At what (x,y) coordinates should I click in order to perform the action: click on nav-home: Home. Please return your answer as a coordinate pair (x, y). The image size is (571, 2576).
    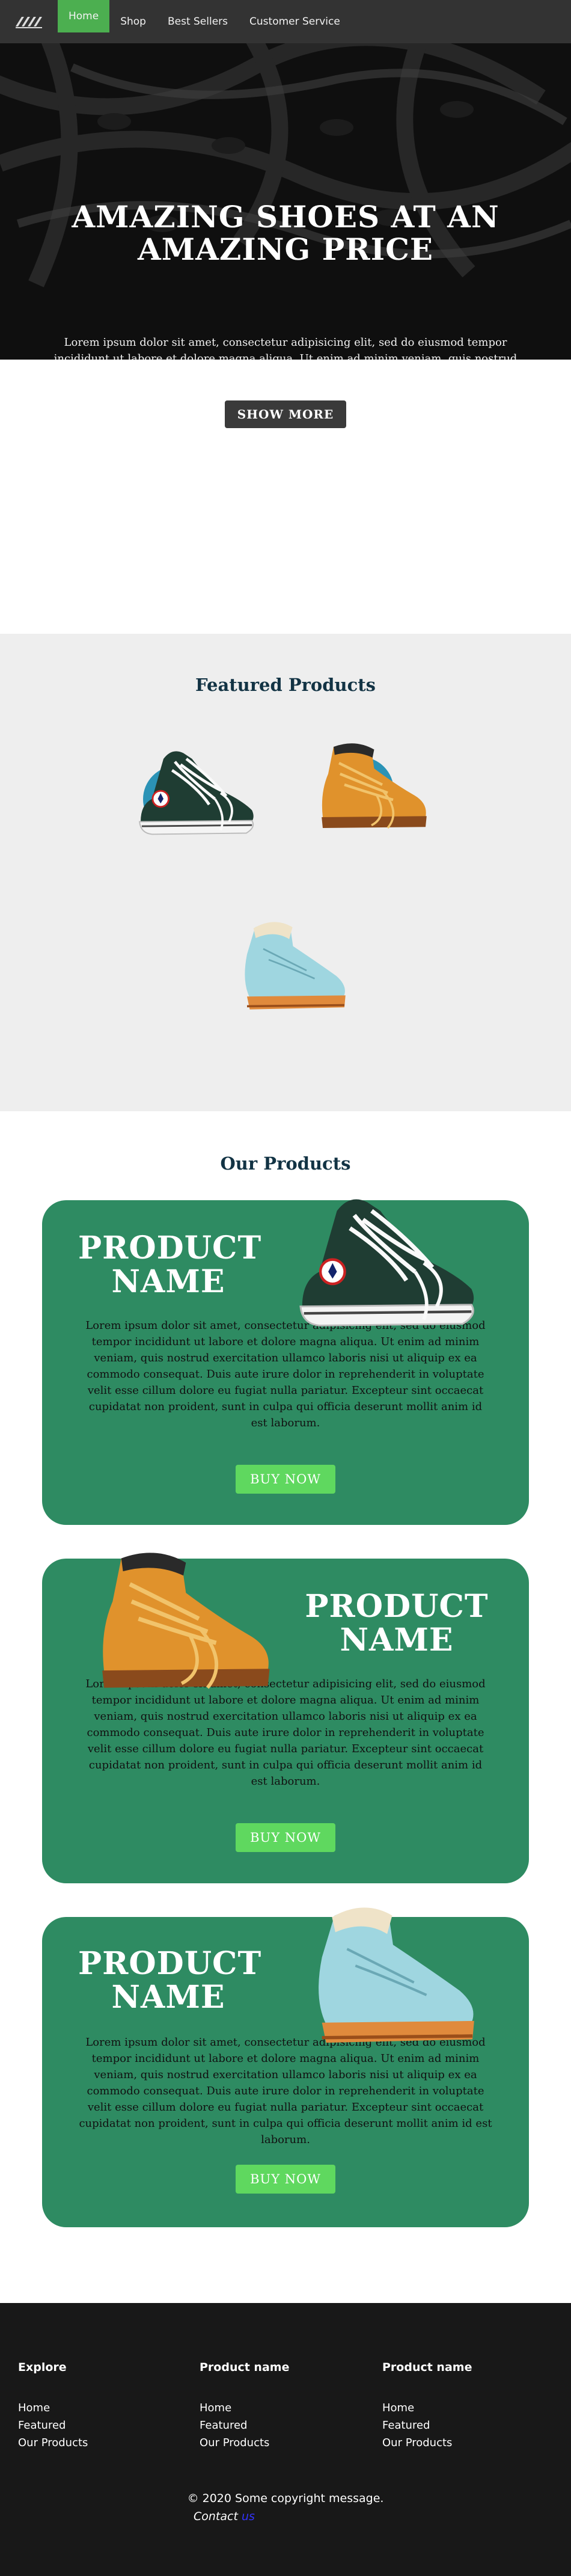
    Looking at the image, I should click on (84, 16).